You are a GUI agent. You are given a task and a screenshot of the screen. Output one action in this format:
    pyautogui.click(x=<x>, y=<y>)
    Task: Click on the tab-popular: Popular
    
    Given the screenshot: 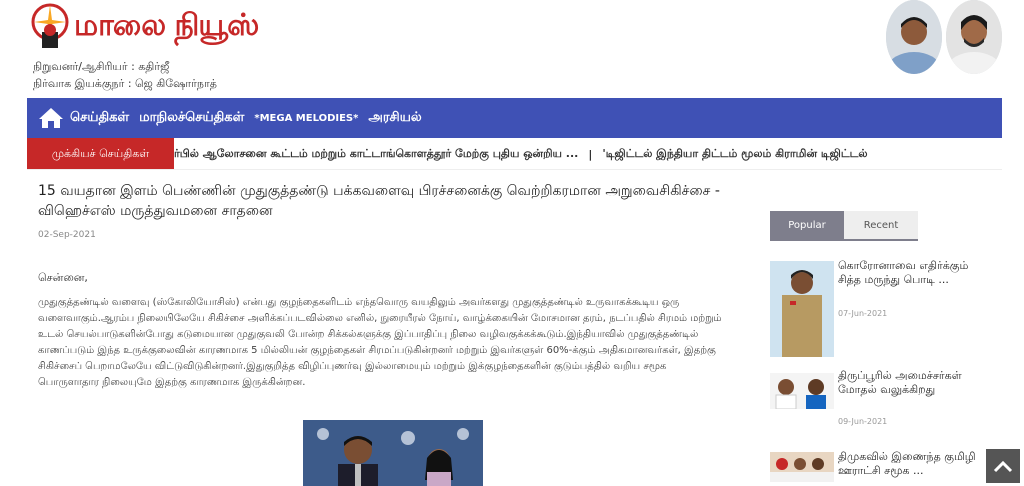 What is the action you would take?
    pyautogui.click(x=807, y=225)
    